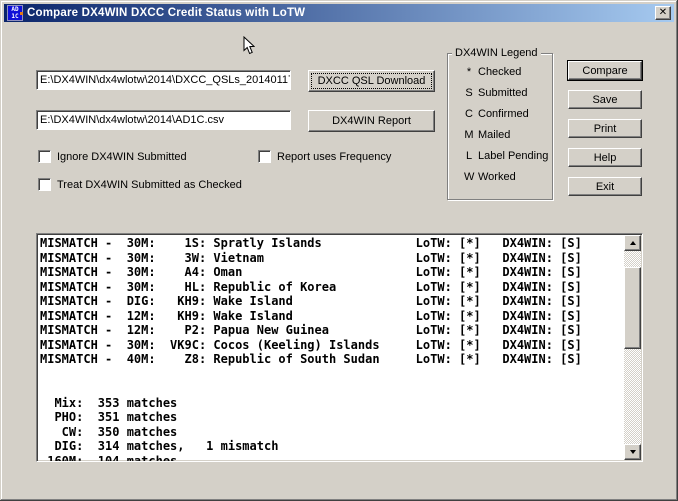 Image resolution: width=678 pixels, height=501 pixels. Describe the element at coordinates (44, 184) in the screenshot. I see `checkbox-treat-submitted-checked` at that location.